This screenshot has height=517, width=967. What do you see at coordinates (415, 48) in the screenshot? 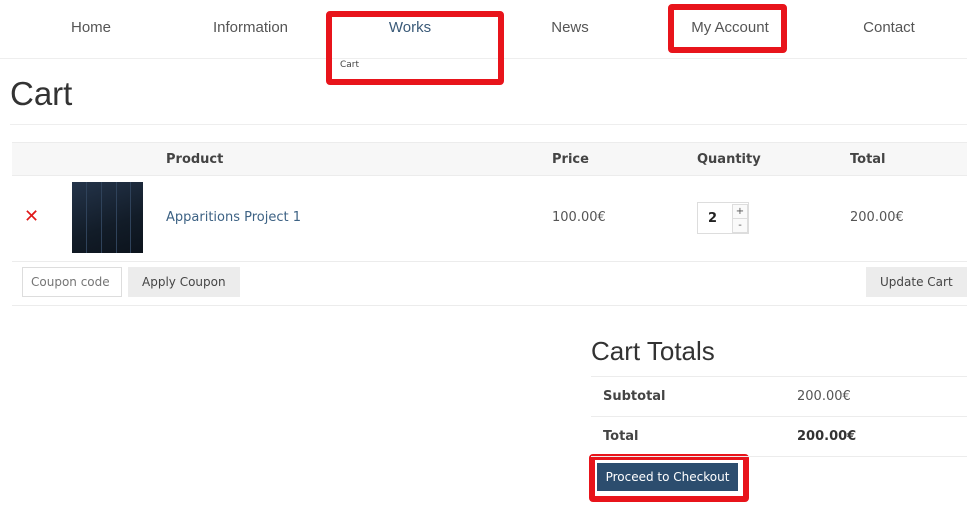
I see `highlight-works-box` at bounding box center [415, 48].